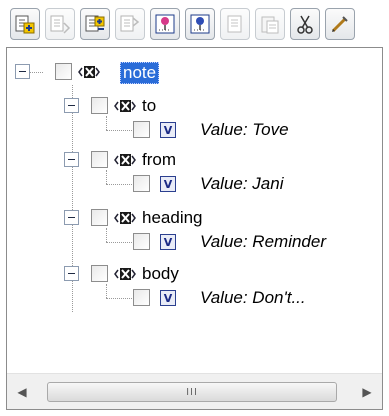 Image resolution: width=389 pixels, height=416 pixels. Describe the element at coordinates (159, 160) in the screenshot. I see `node-label-from: from` at that location.